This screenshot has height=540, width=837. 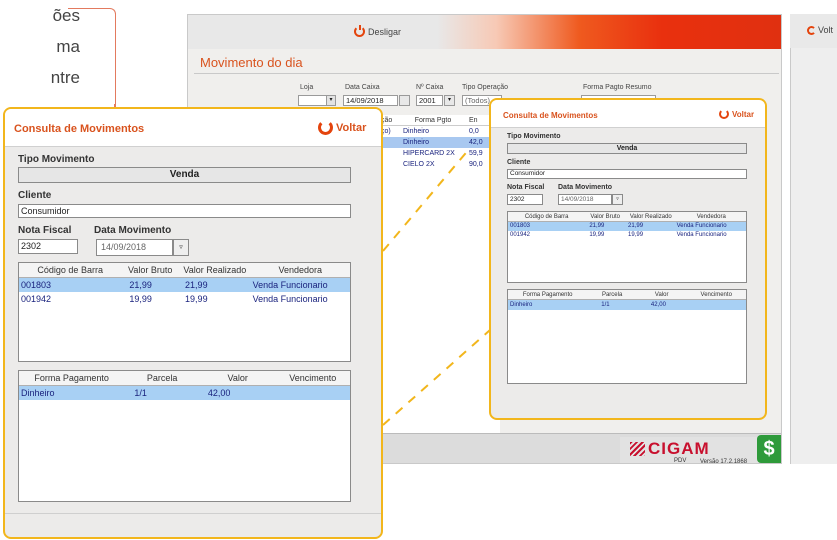 I want to click on dialog-footer-divider, so click(x=193, y=513).